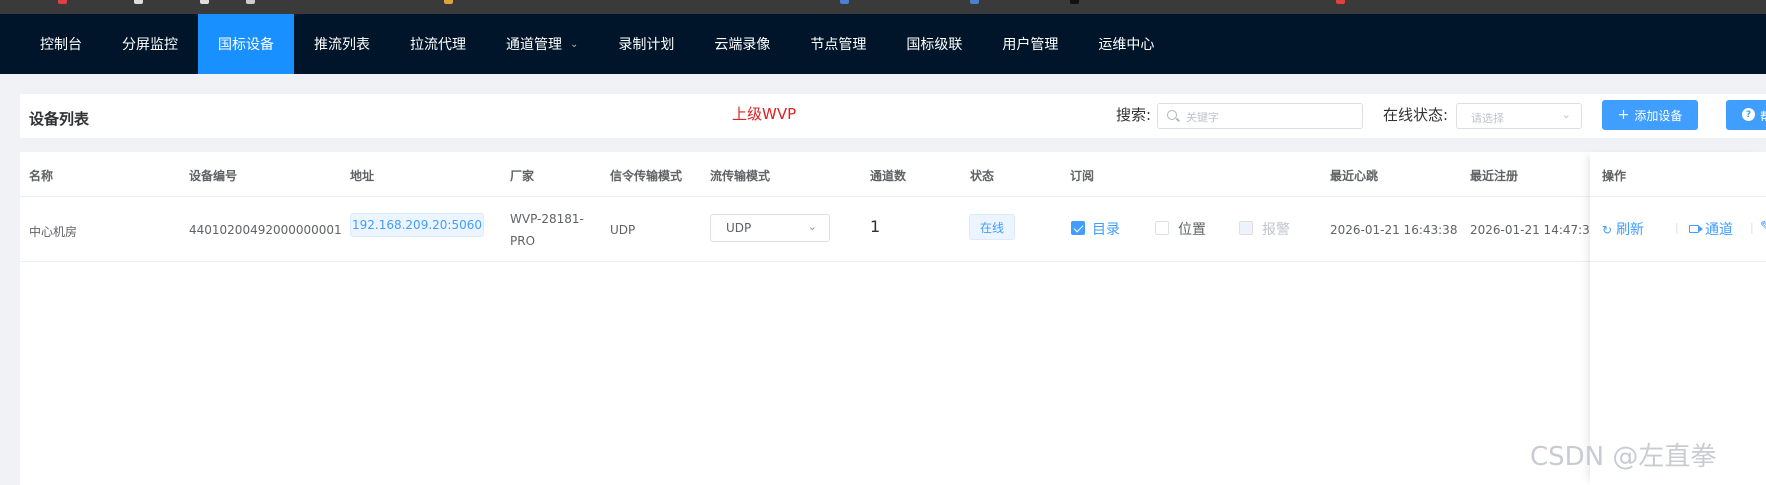 This screenshot has width=1766, height=485. I want to click on device-id: 44010200492000000001, so click(265, 230).